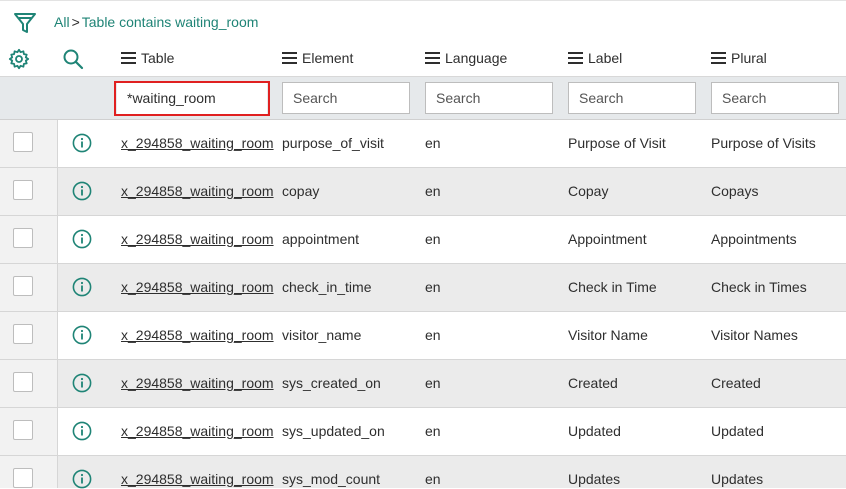 The width and height of the screenshot is (846, 489). What do you see at coordinates (19, 59) in the screenshot?
I see `gear-icon` at bounding box center [19, 59].